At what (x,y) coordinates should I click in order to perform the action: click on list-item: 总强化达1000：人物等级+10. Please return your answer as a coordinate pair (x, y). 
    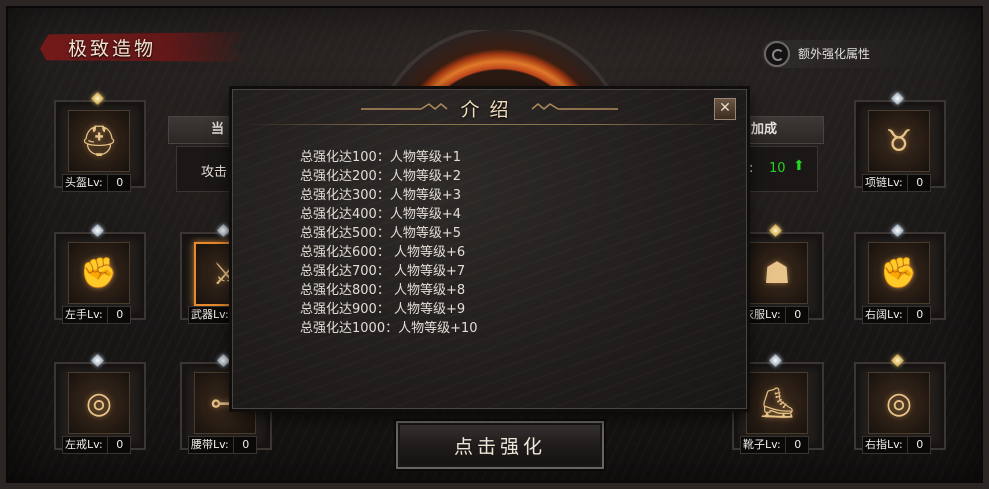
    Looking at the image, I should click on (389, 328).